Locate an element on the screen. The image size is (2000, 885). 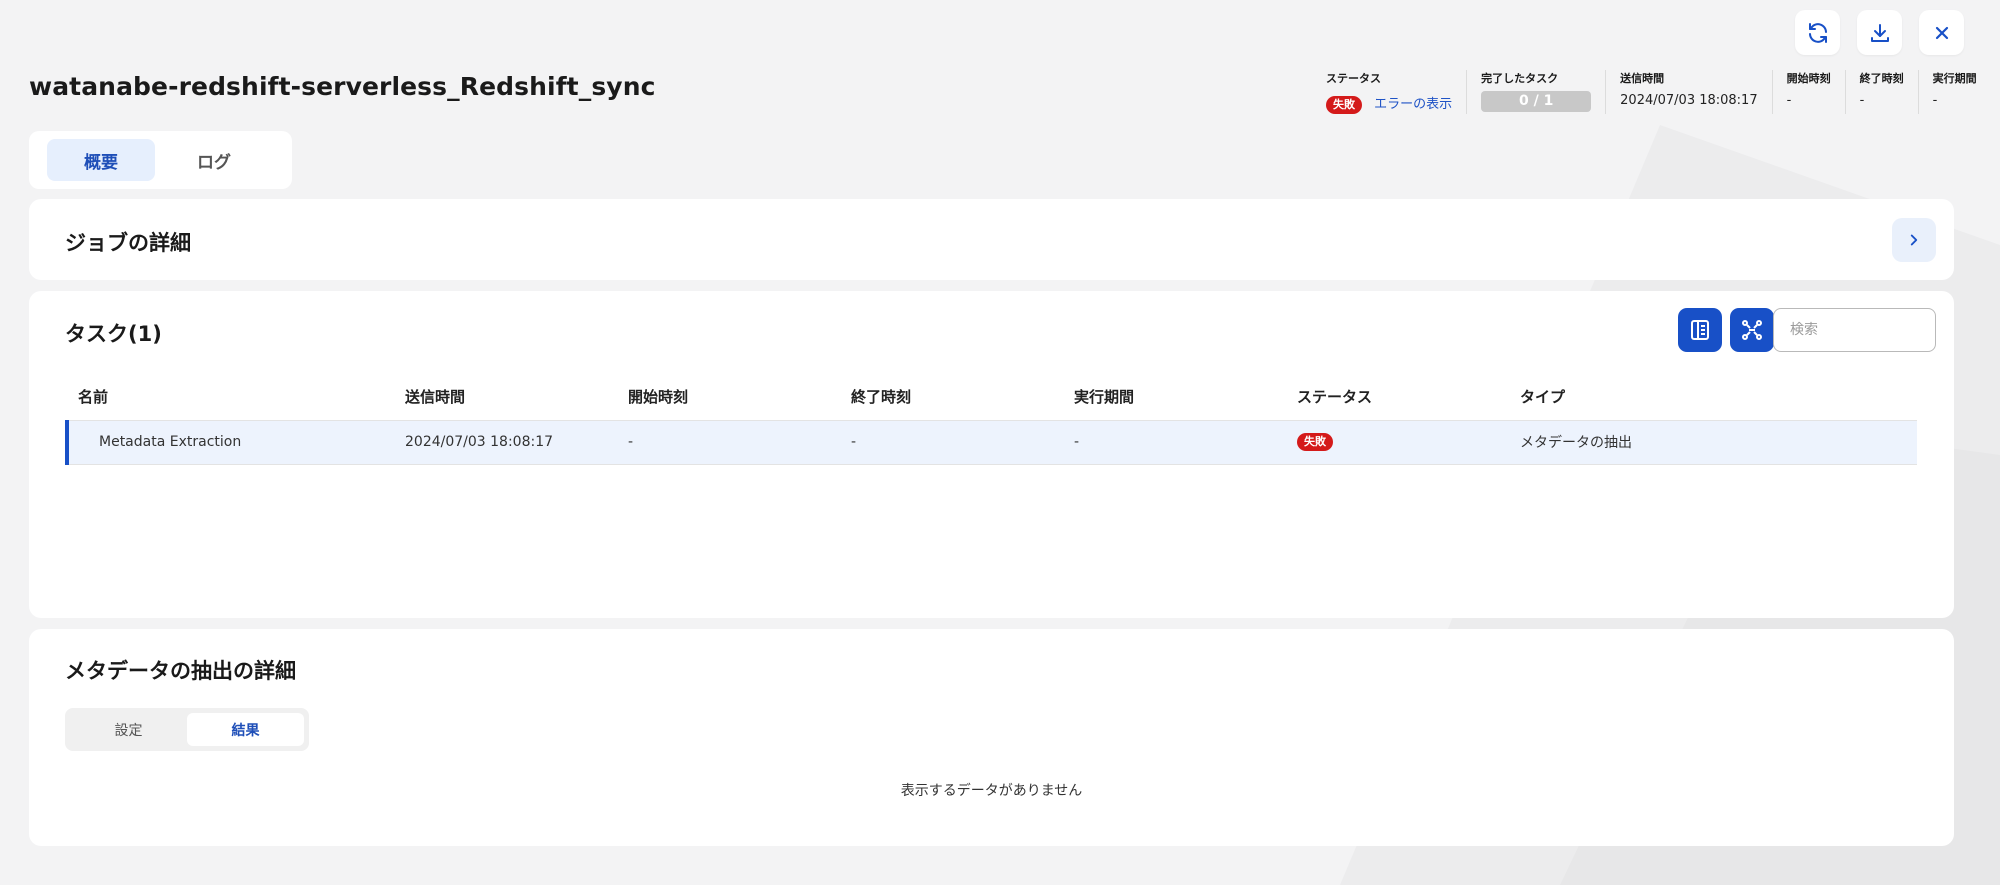
graph-nodes-icon is located at coordinates (1752, 330).